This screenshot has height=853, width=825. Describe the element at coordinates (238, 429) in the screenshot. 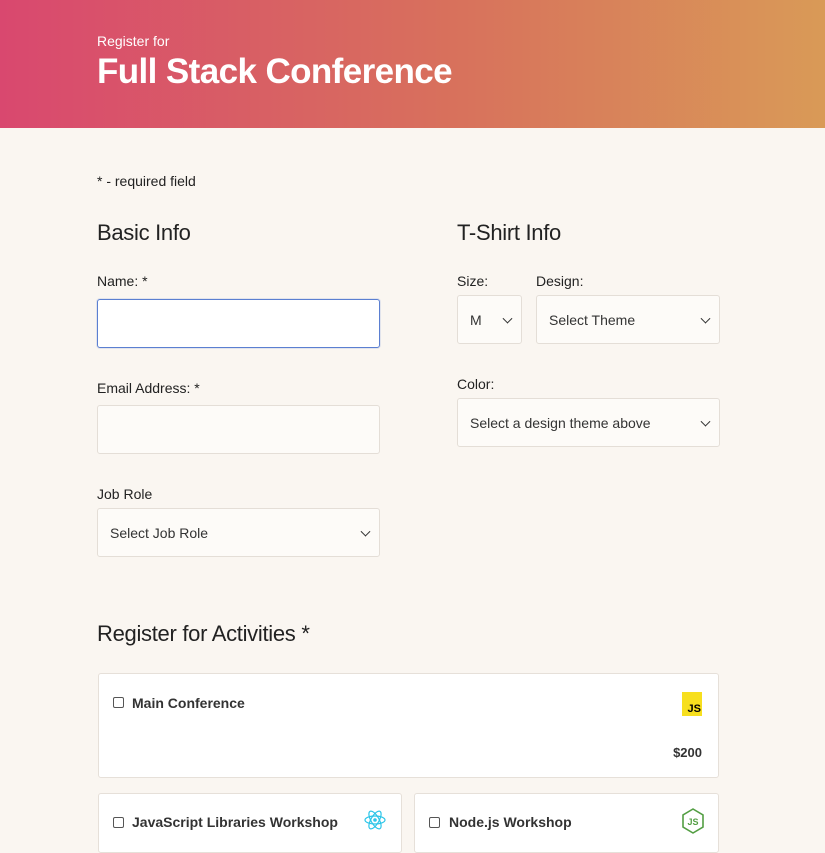

I see `email-field` at that location.